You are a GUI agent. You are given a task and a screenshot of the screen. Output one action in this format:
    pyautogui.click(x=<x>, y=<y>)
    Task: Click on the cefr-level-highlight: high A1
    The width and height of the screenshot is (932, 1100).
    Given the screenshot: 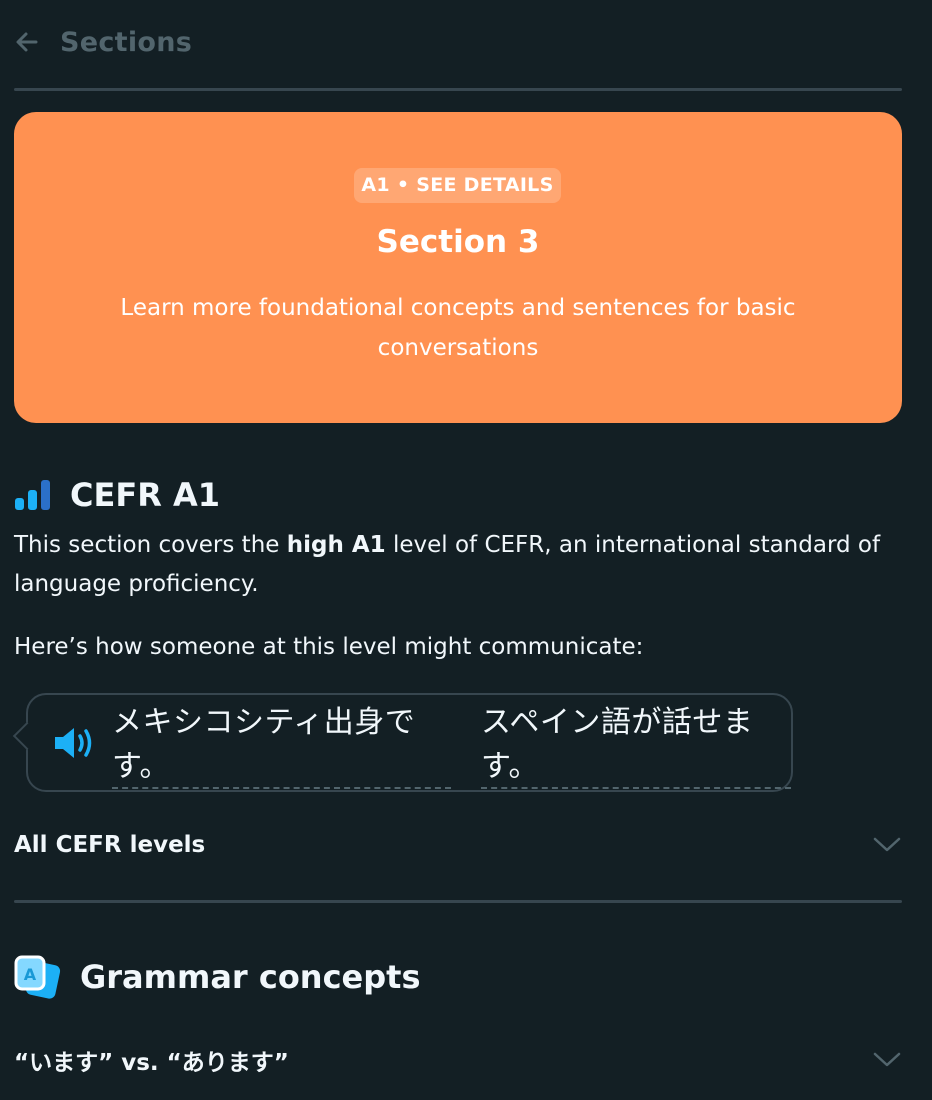 What is the action you would take?
    pyautogui.click(x=336, y=545)
    